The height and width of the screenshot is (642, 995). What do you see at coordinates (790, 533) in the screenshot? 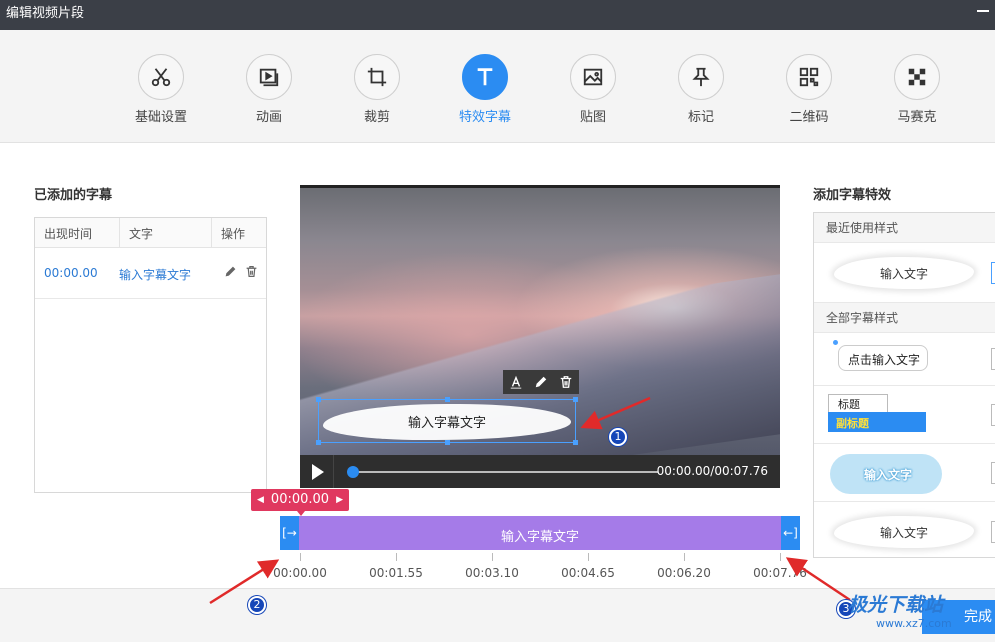
I see `clip-end-handle: ←]` at bounding box center [790, 533].